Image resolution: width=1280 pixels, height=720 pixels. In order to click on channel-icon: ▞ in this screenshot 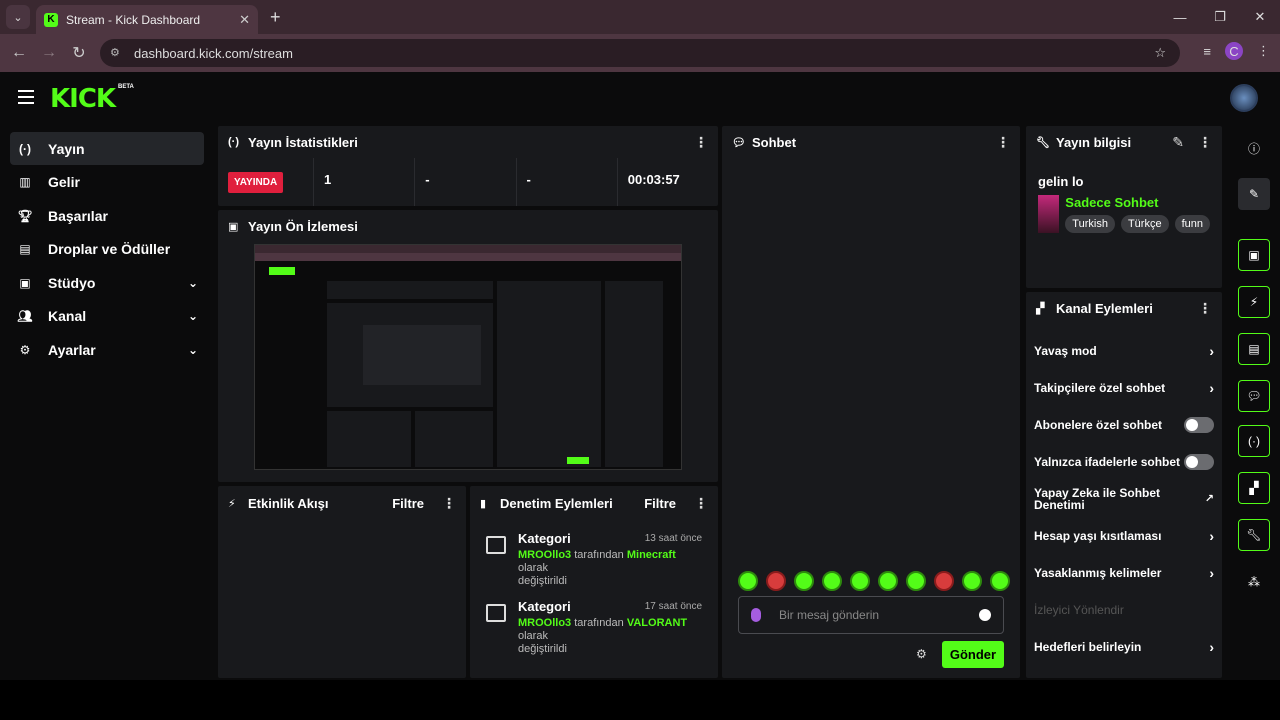, I will do `click(1254, 488)`.